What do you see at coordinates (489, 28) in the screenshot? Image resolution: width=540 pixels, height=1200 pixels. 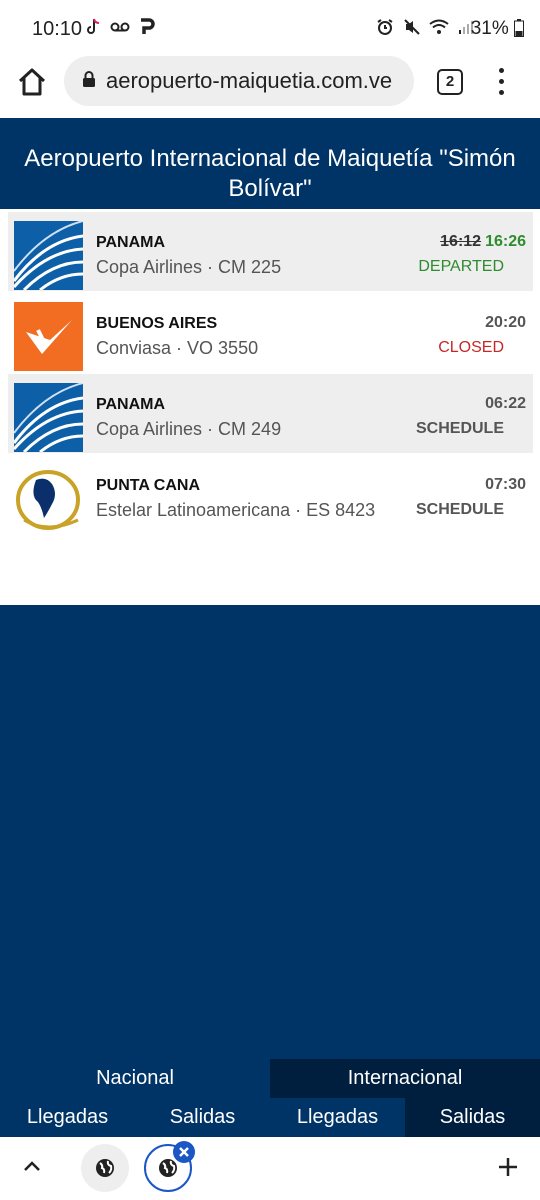 I see `battery-percent: 31%` at bounding box center [489, 28].